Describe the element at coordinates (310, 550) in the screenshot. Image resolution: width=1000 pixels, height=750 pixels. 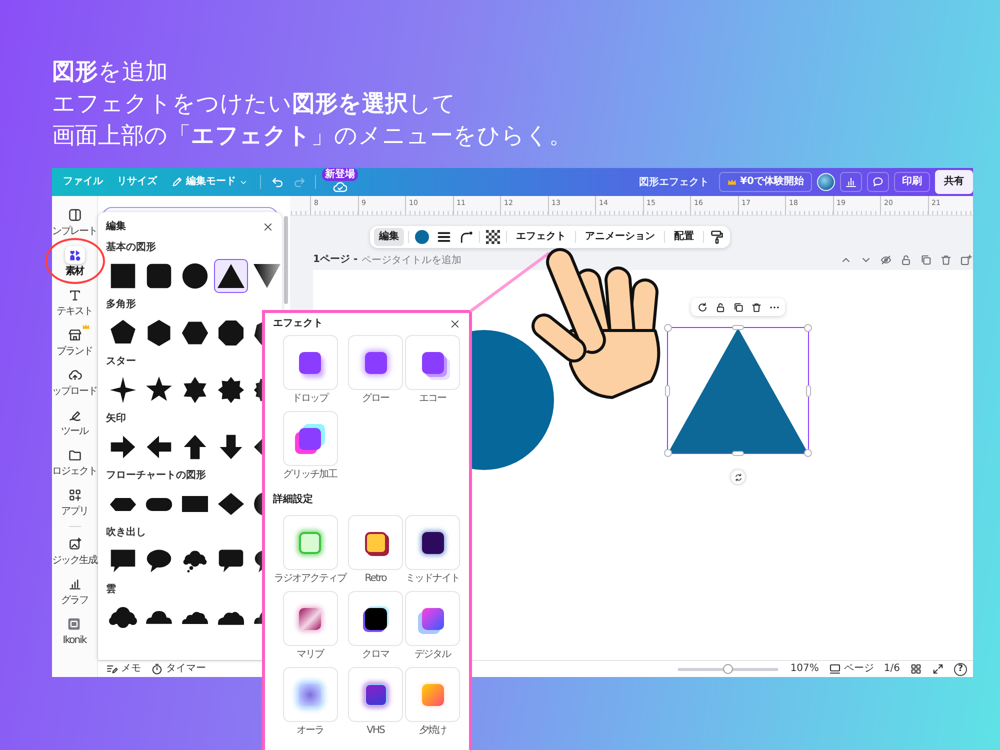
I see `effect-option: ラジオアクティブ` at that location.